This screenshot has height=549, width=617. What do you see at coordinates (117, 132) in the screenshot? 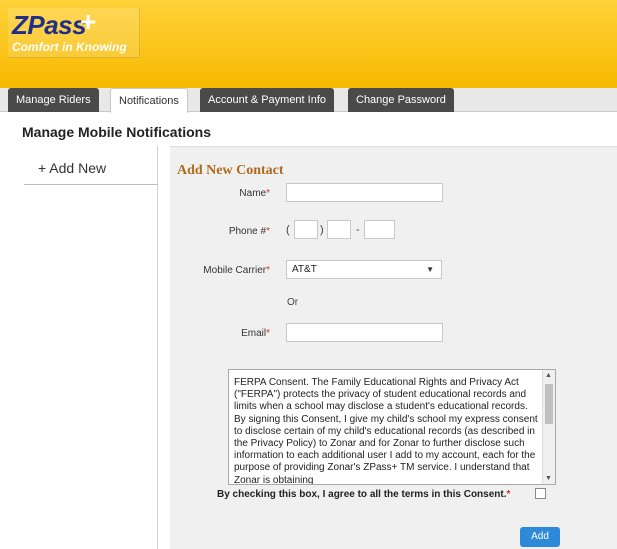
I see `page-title: Manage Mobile Notifications` at bounding box center [117, 132].